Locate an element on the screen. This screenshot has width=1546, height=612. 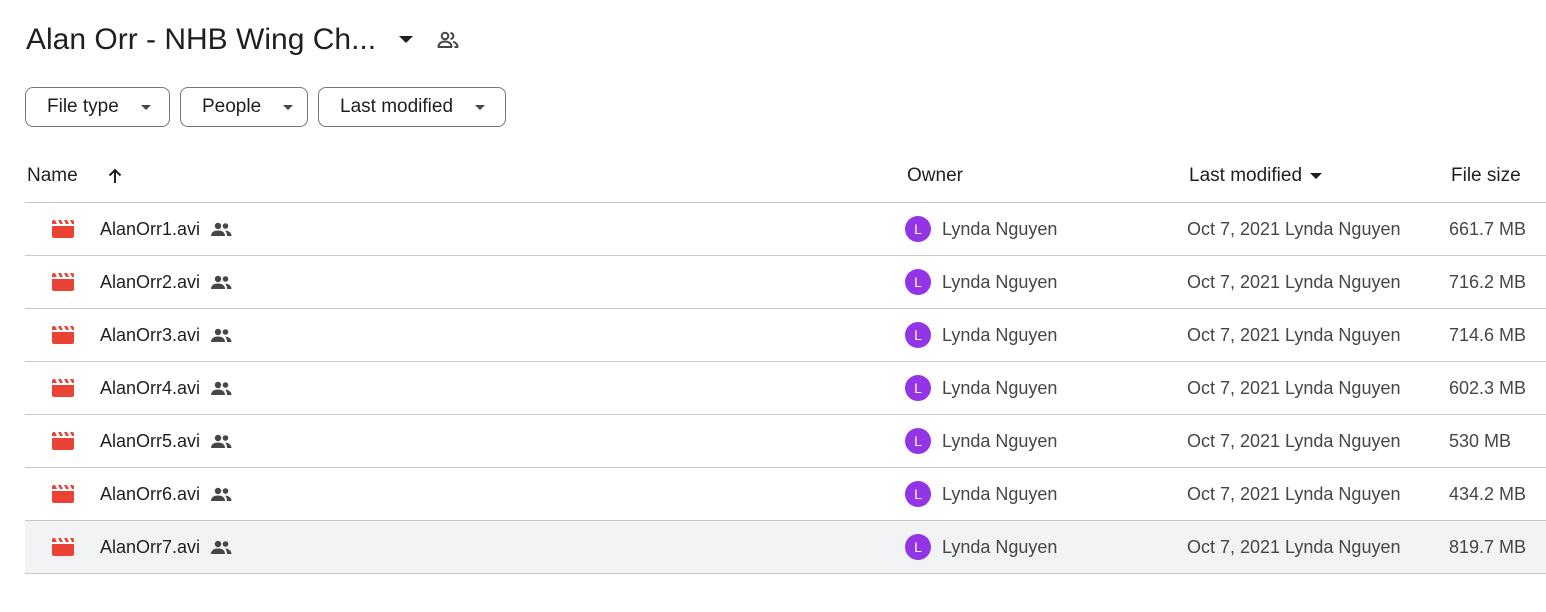
file-type-filter-label: File type is located at coordinates (83, 106).